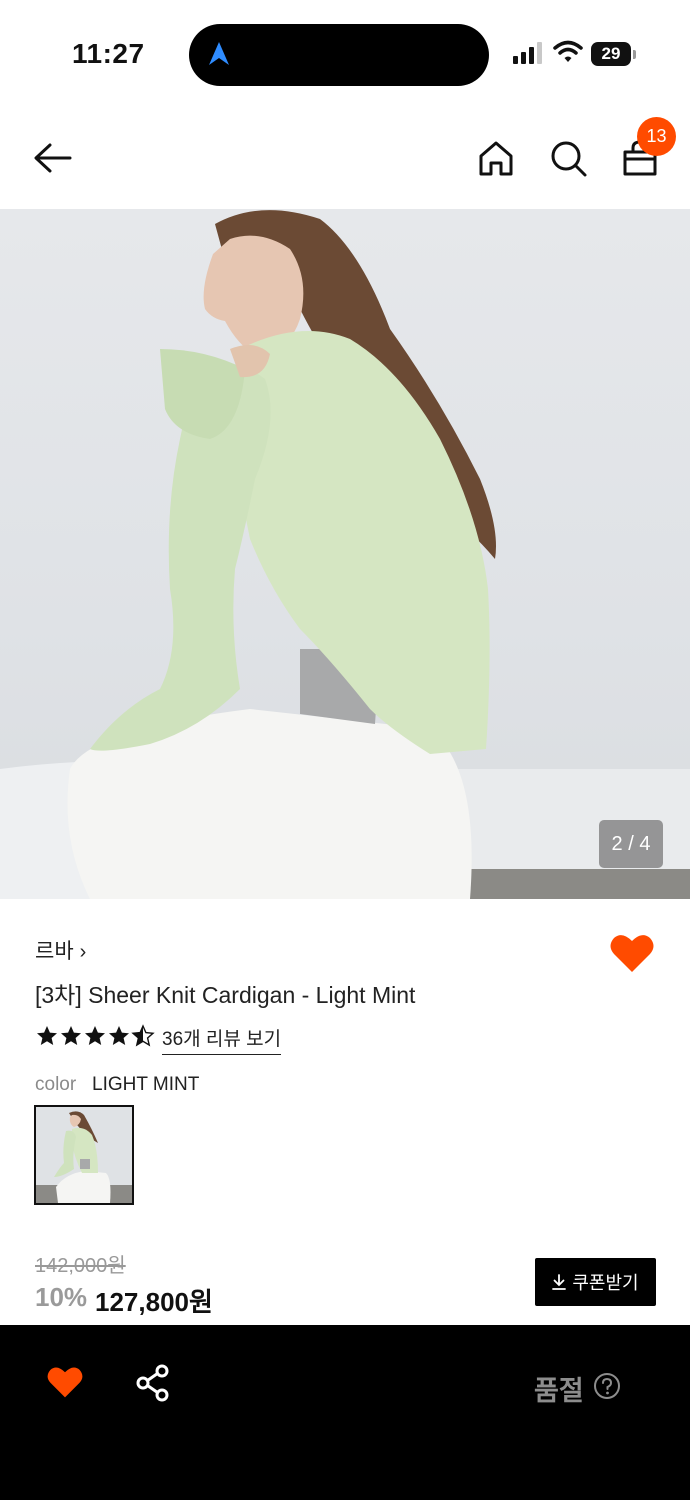 The height and width of the screenshot is (1500, 690). What do you see at coordinates (65, 1382) in the screenshot?
I see `heart-icon` at bounding box center [65, 1382].